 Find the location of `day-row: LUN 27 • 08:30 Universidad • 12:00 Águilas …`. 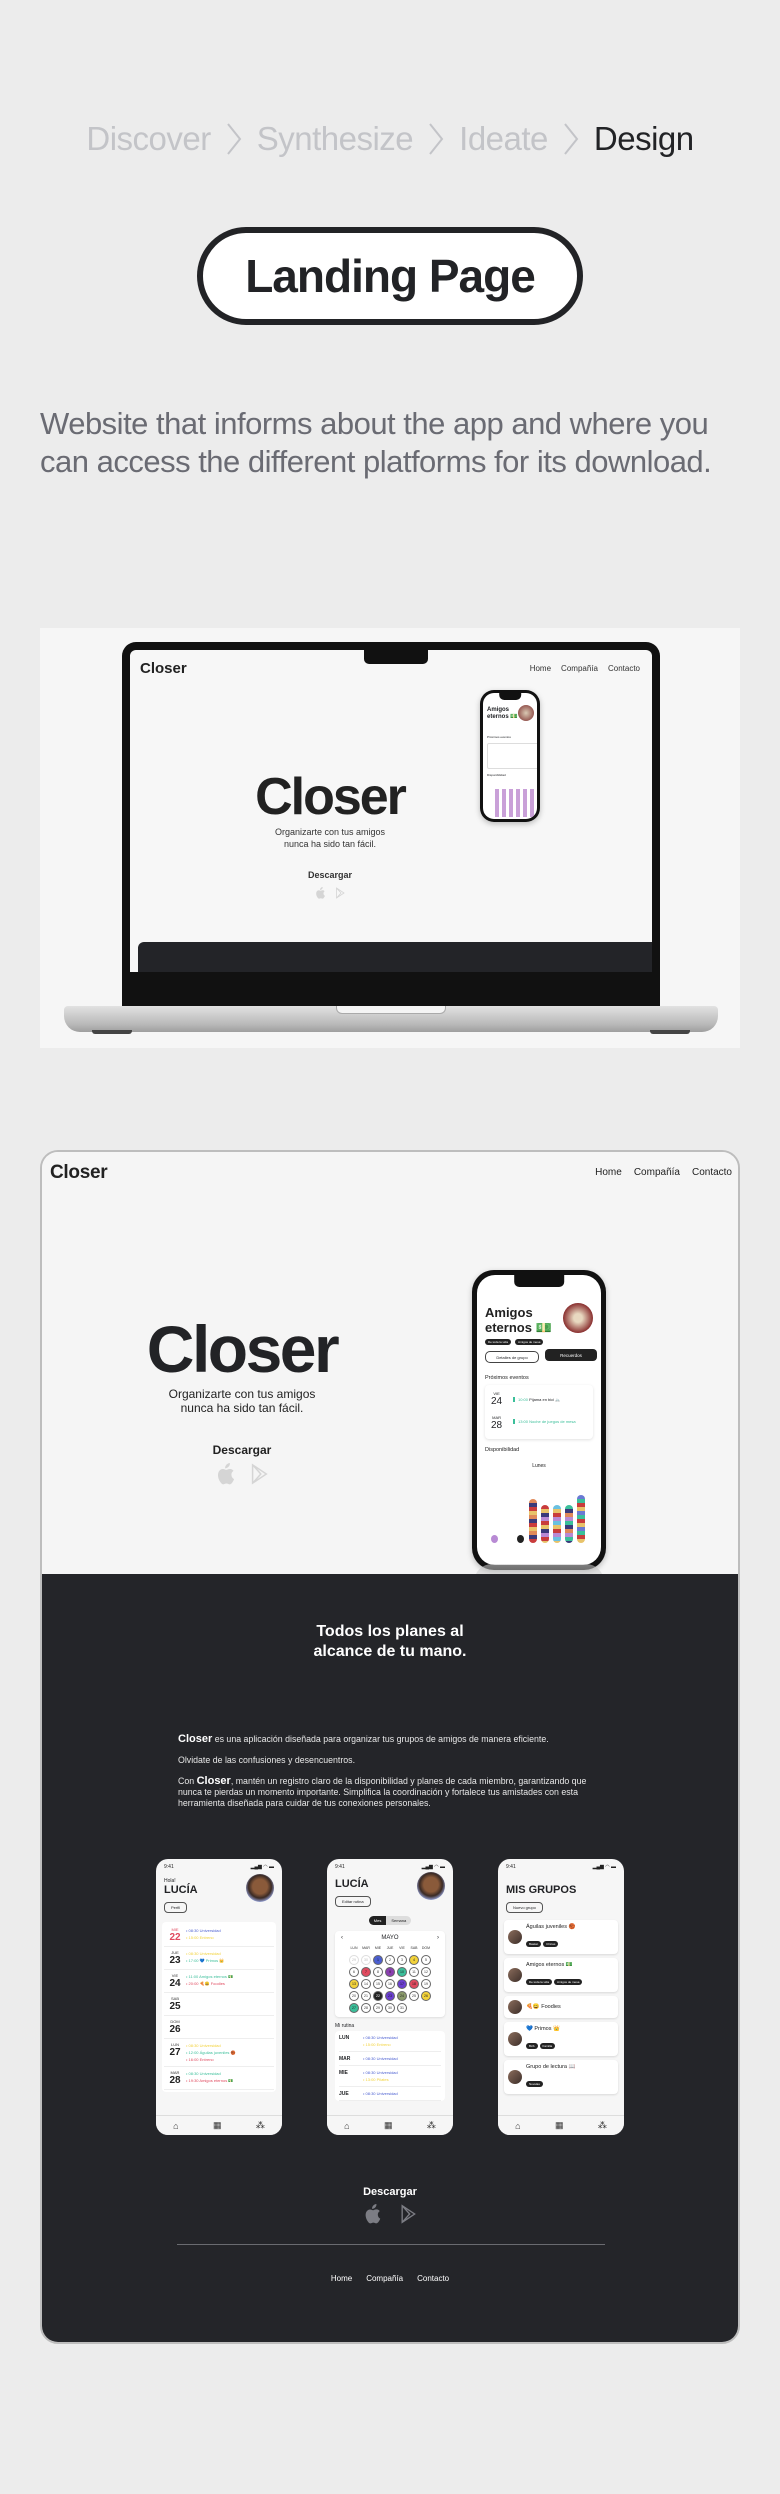

day-row: LUN 27 • 08:30 Universidad • 12:00 Águilas … is located at coordinates (219, 2053).